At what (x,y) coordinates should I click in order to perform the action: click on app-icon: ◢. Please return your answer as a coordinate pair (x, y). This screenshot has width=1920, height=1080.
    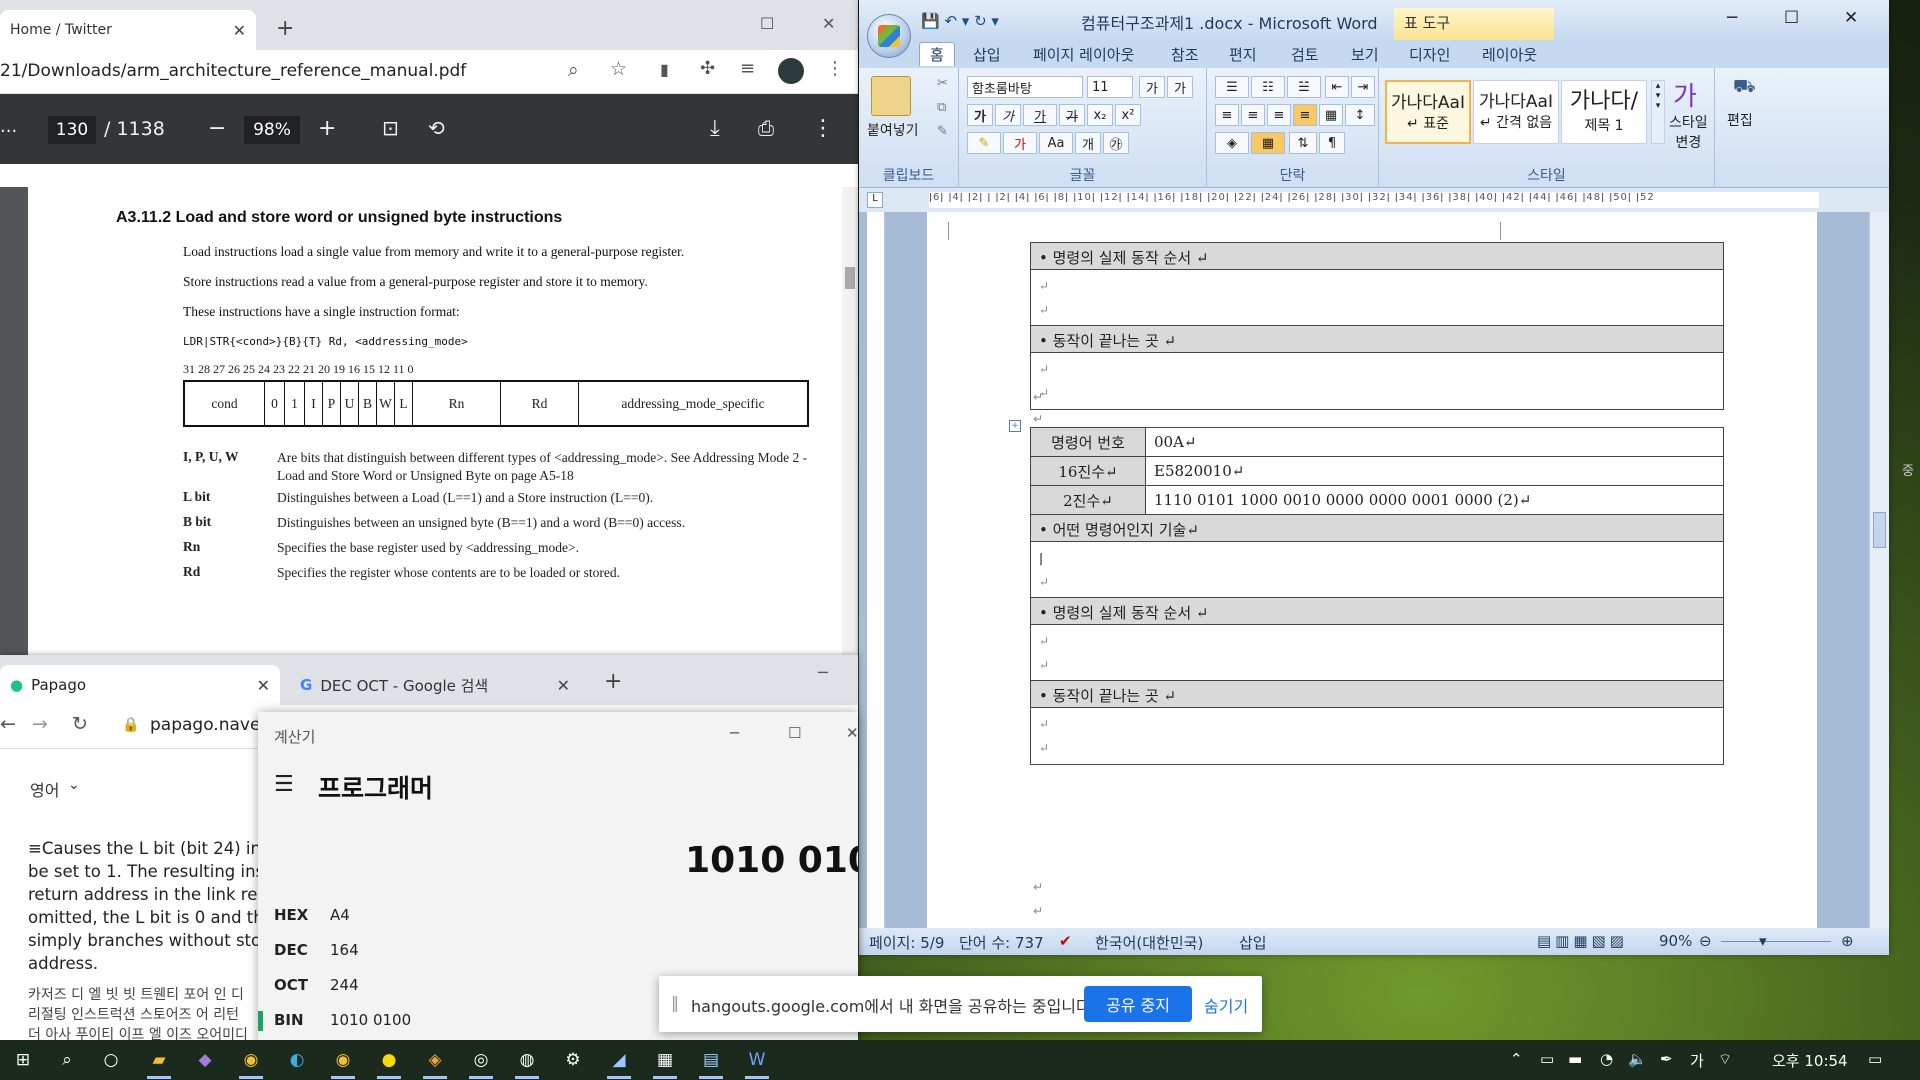
    Looking at the image, I should click on (619, 1062).